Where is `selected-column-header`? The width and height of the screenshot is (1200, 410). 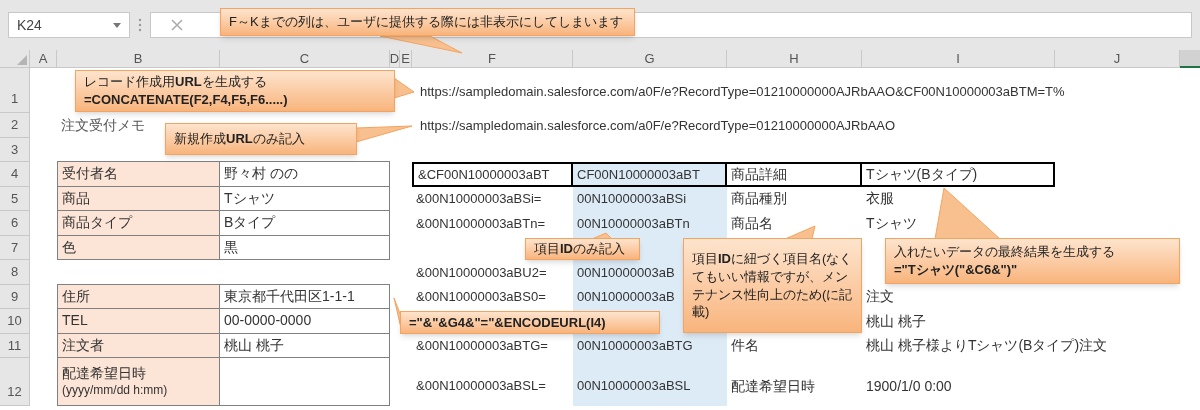 selected-column-header is located at coordinates (1190, 59).